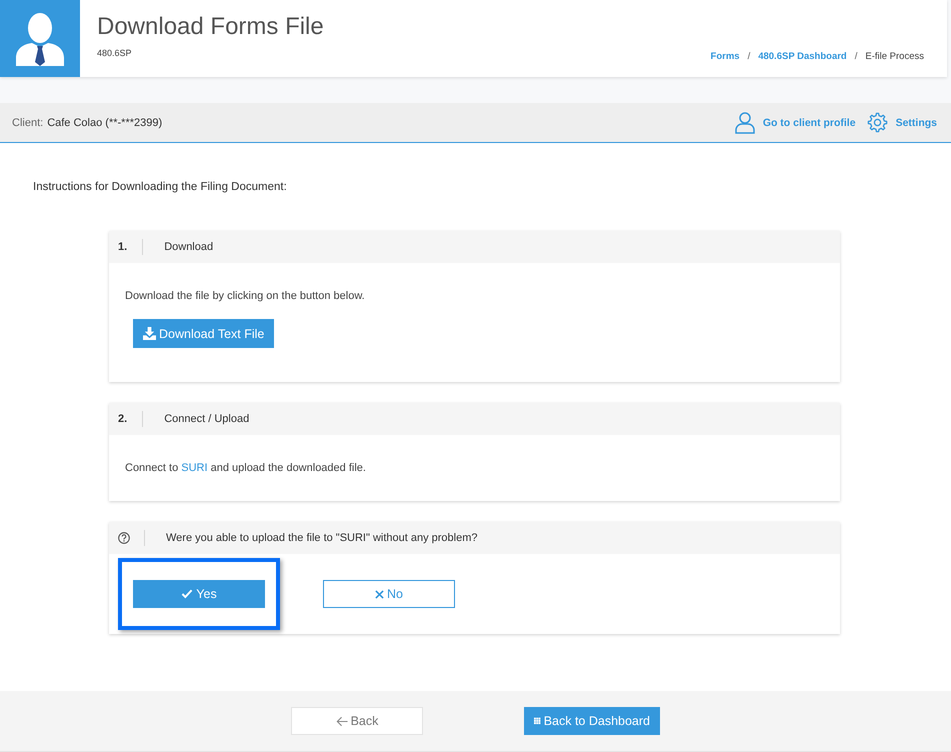 The height and width of the screenshot is (752, 951). What do you see at coordinates (894, 56) in the screenshot?
I see `breadcrumb-current: E-file Process` at bounding box center [894, 56].